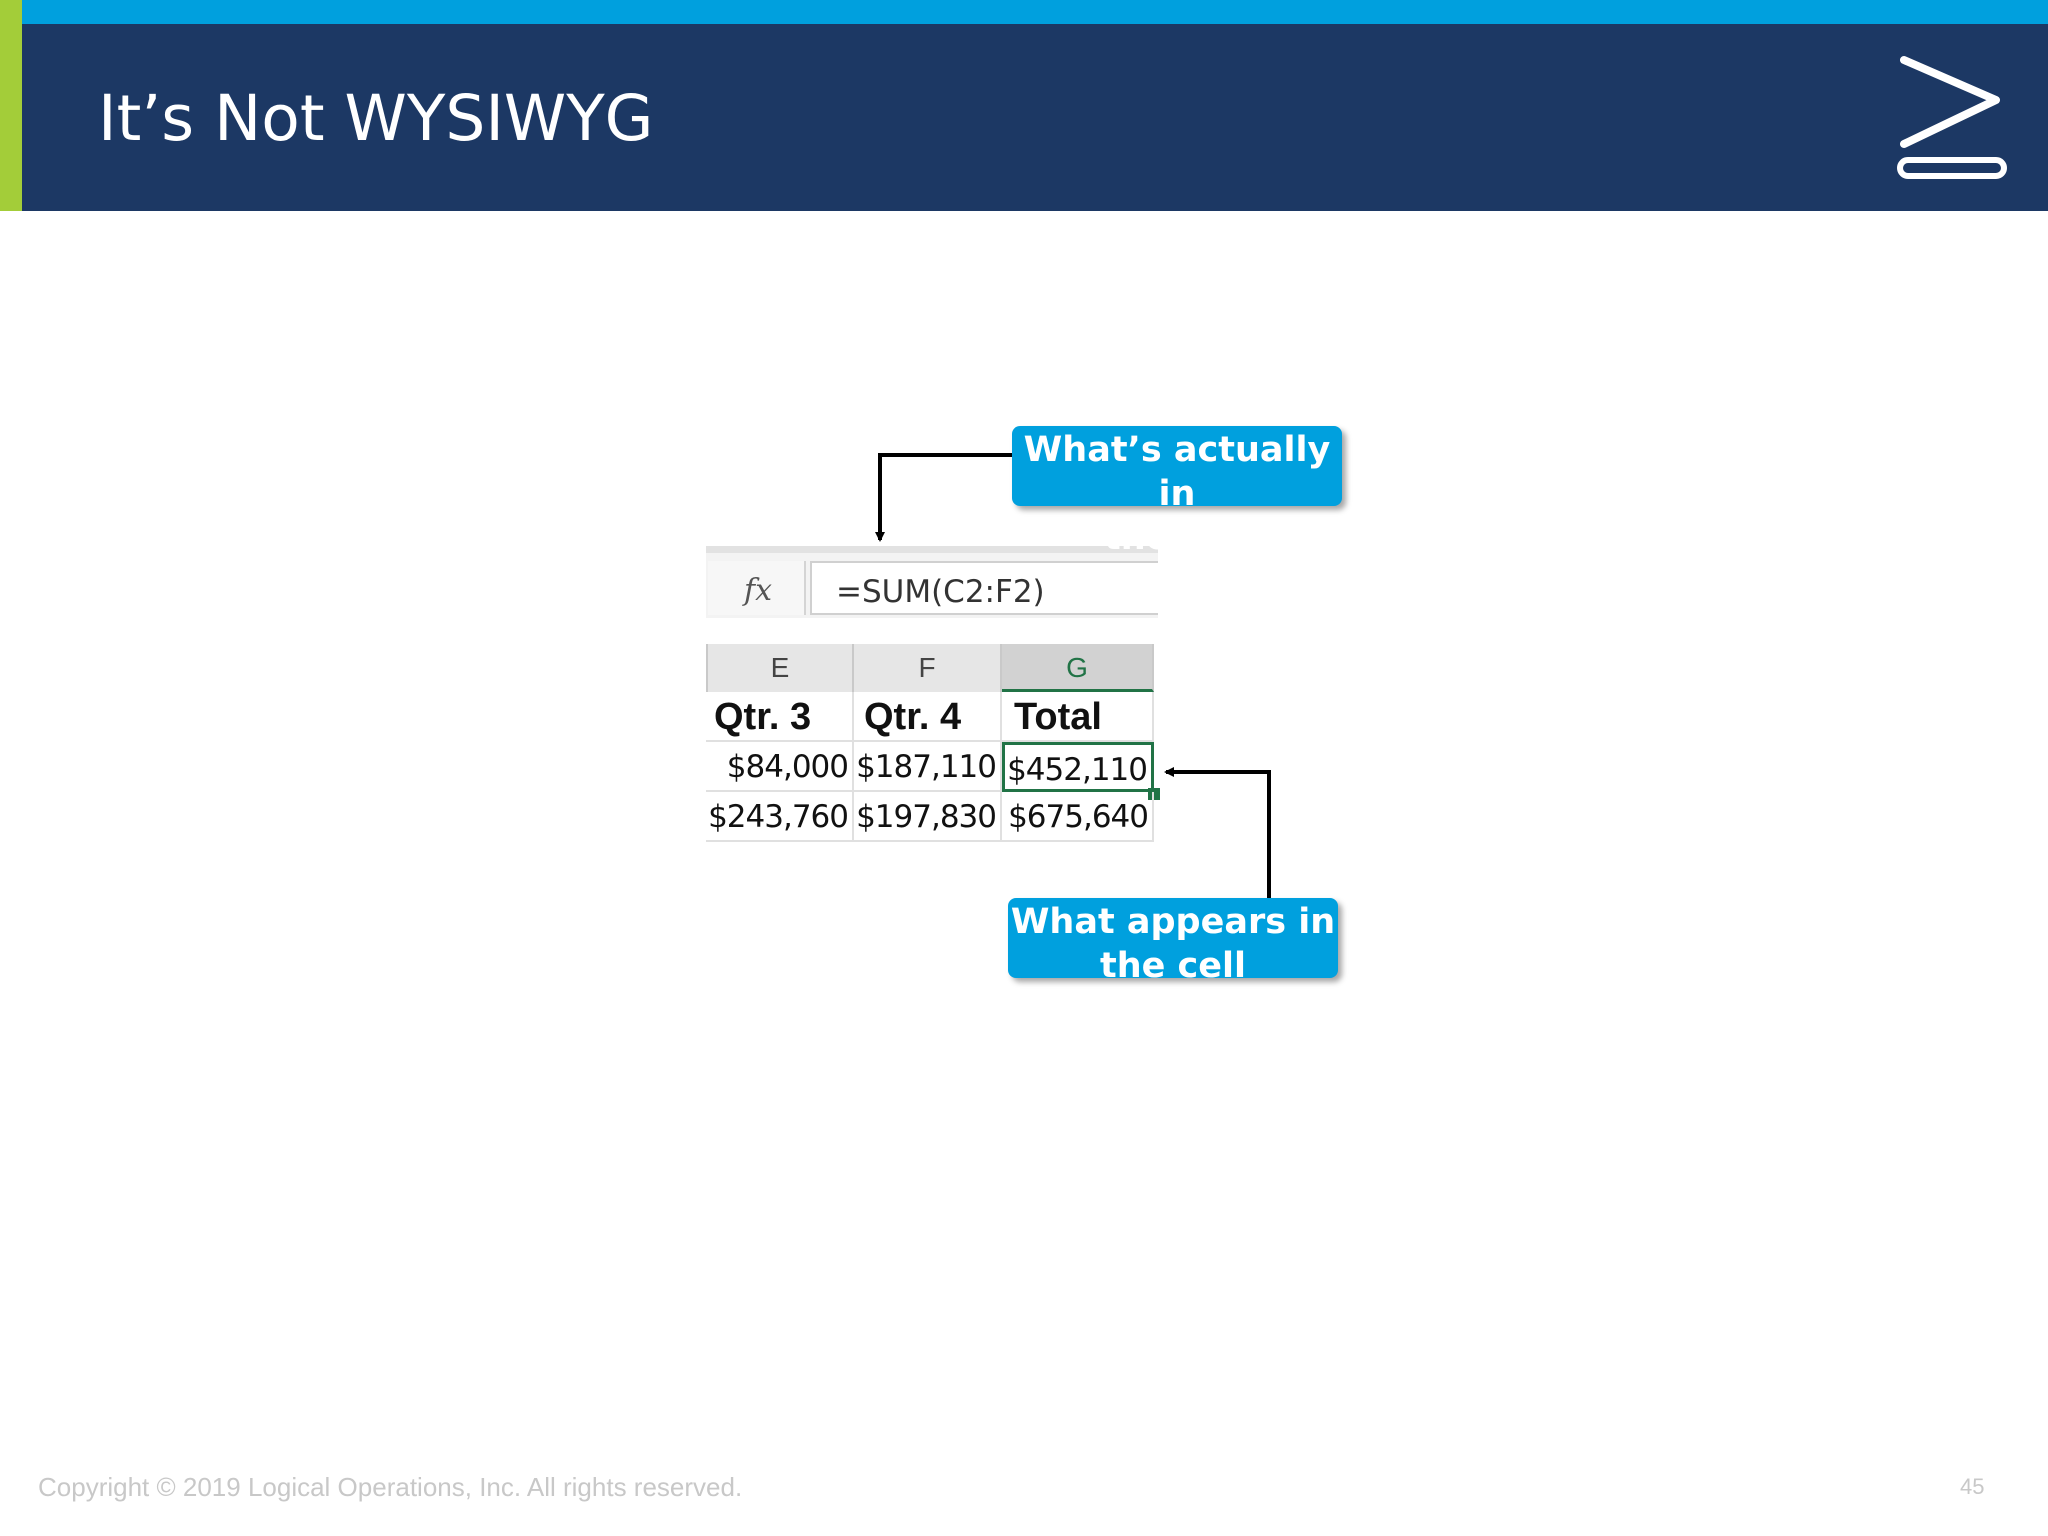  What do you see at coordinates (943, 497) in the screenshot?
I see `top-callout-arrow` at bounding box center [943, 497].